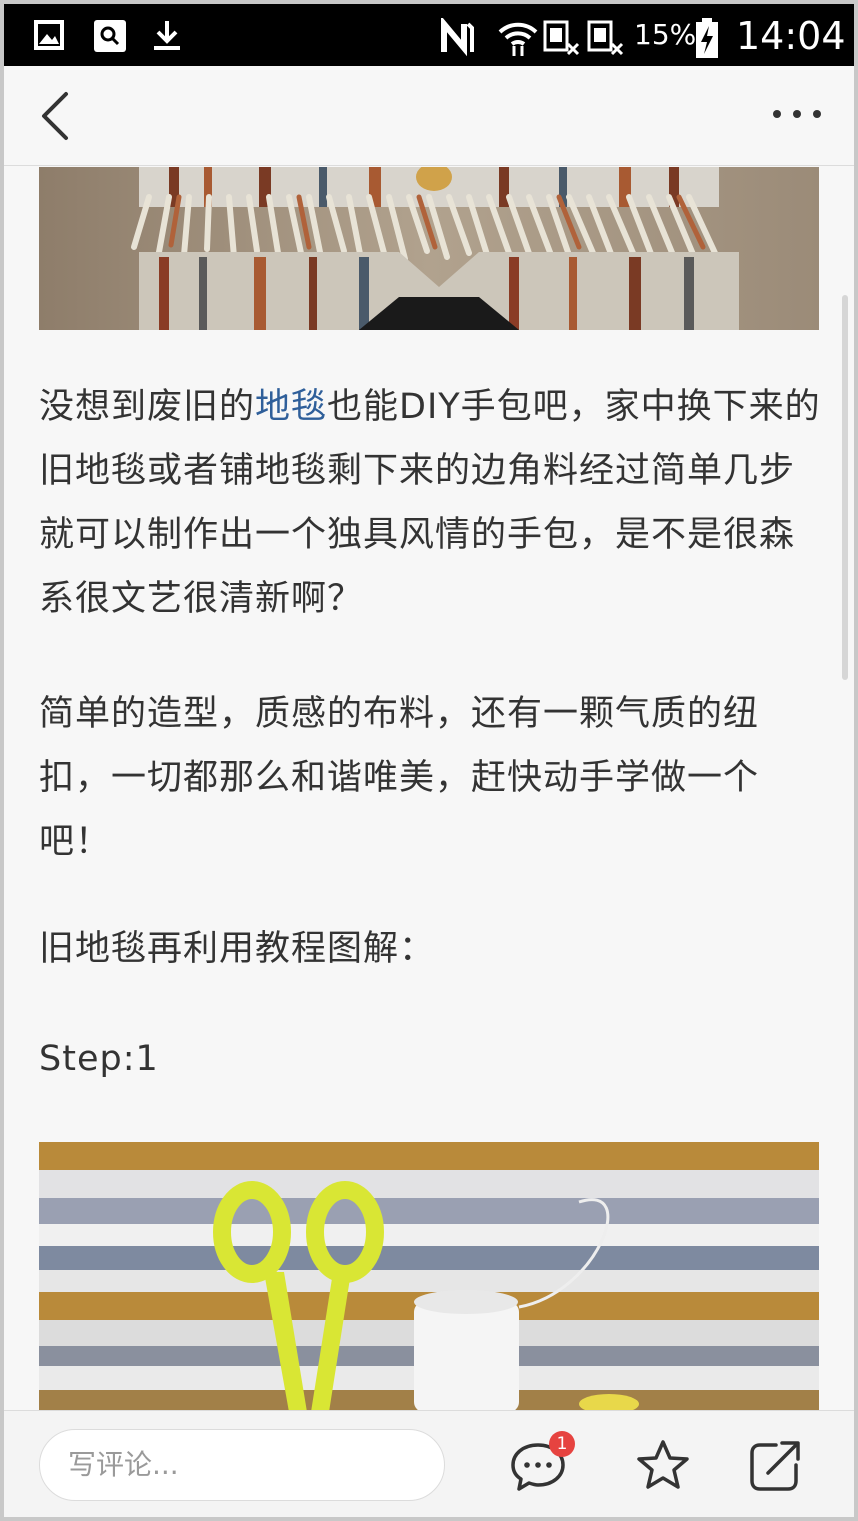 Image resolution: width=858 pixels, height=1521 pixels. What do you see at coordinates (845, 487) in the screenshot?
I see `scrollbar` at bounding box center [845, 487].